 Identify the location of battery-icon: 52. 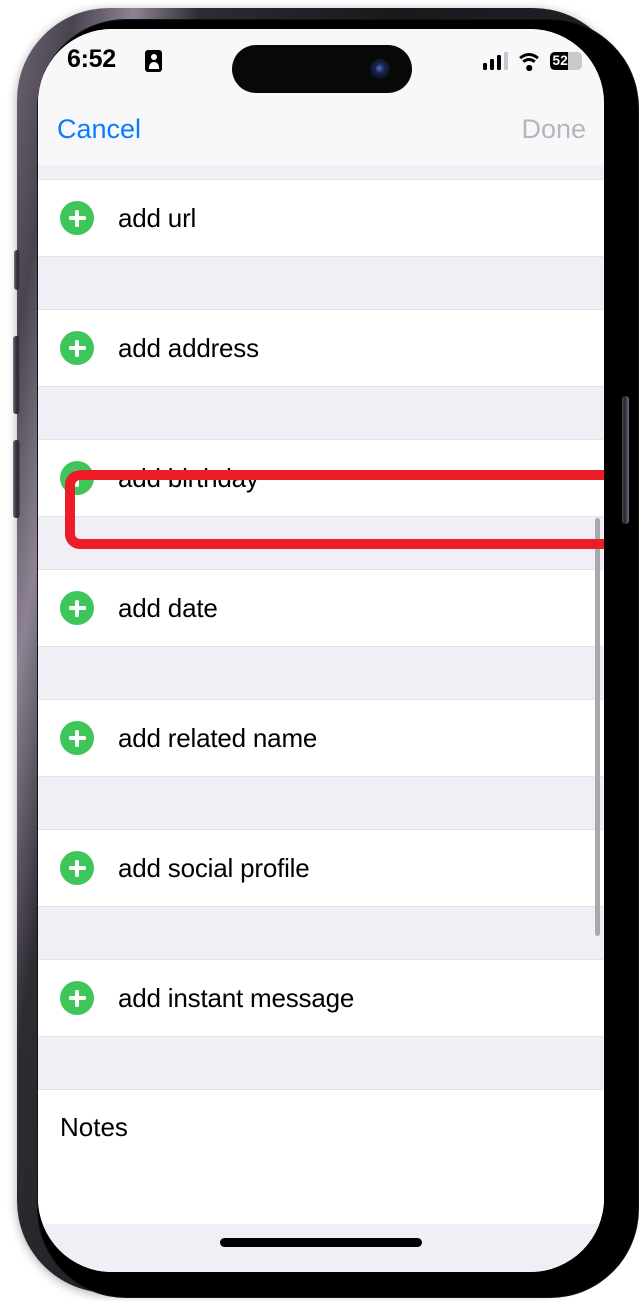
(566, 61).